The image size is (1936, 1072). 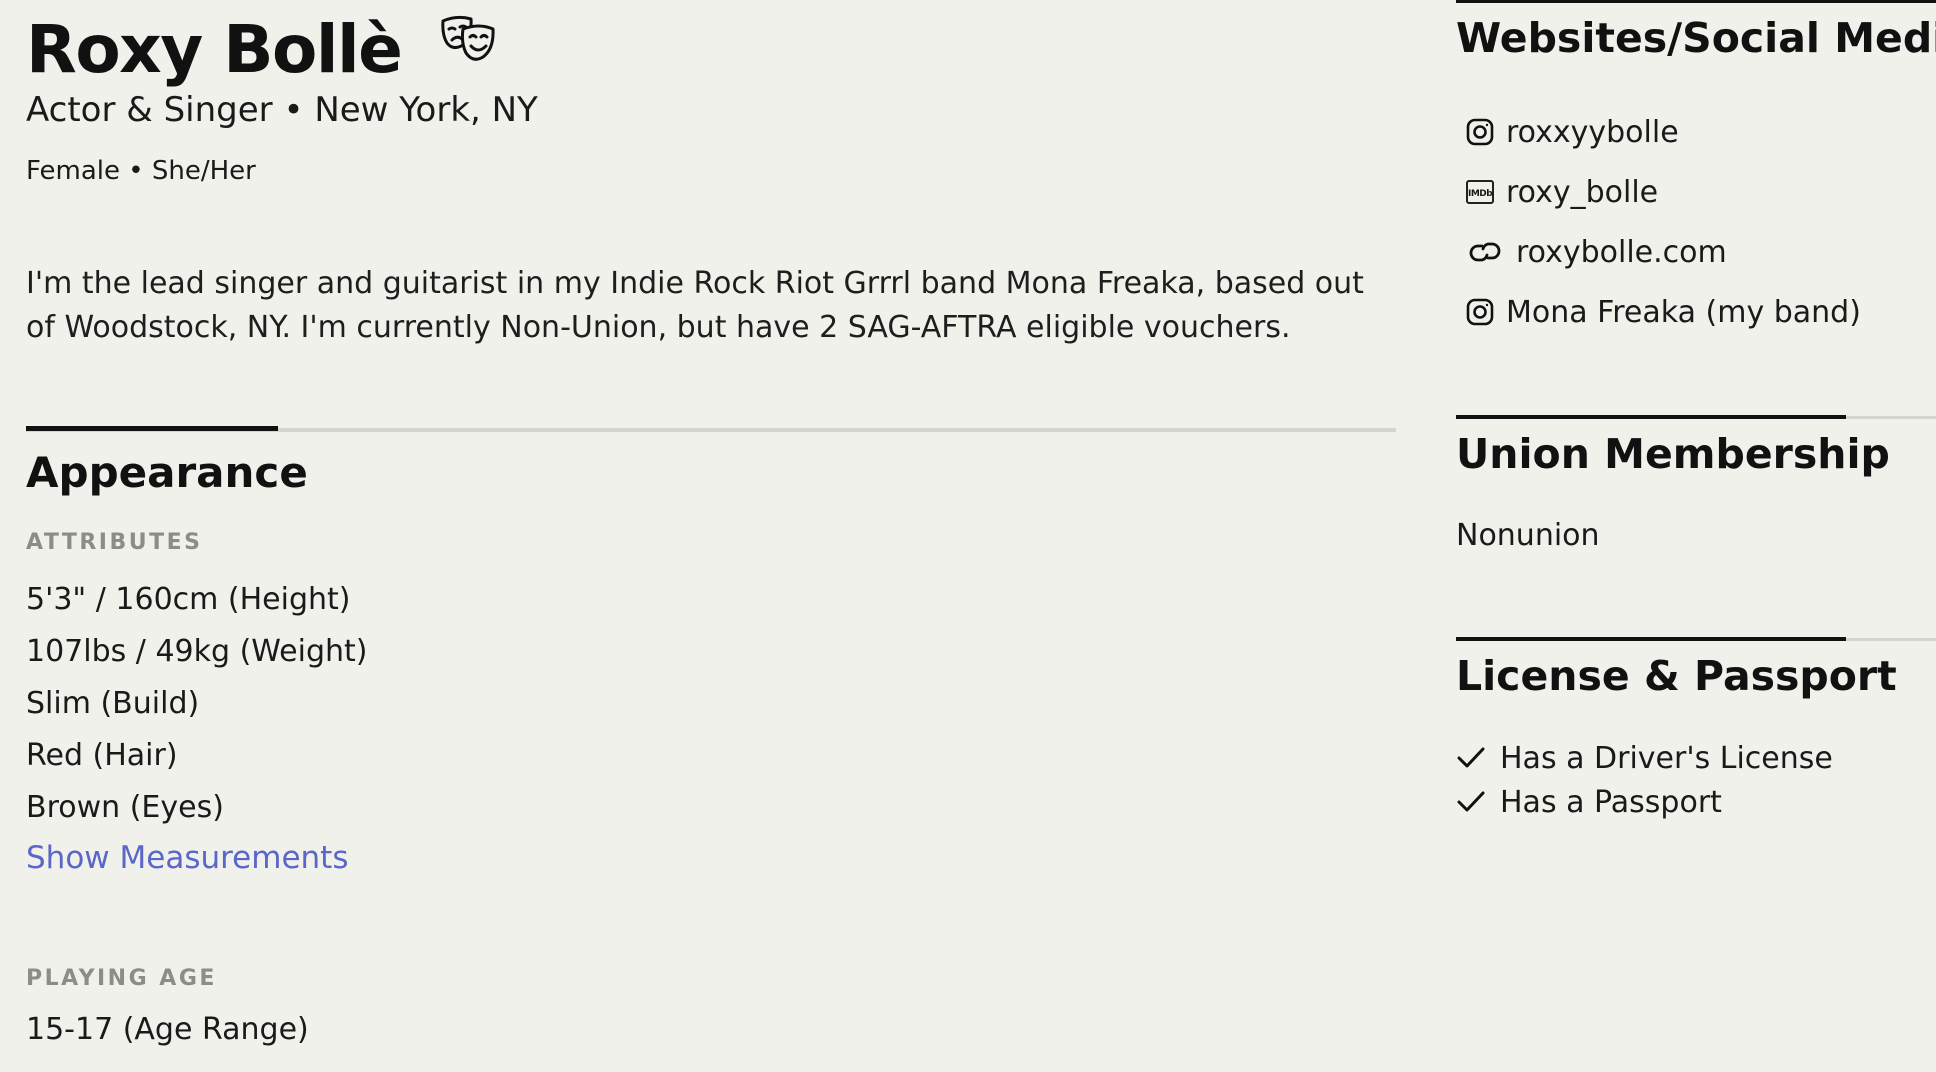 I want to click on attribute-eyes: Brown (Eyes), so click(x=125, y=807).